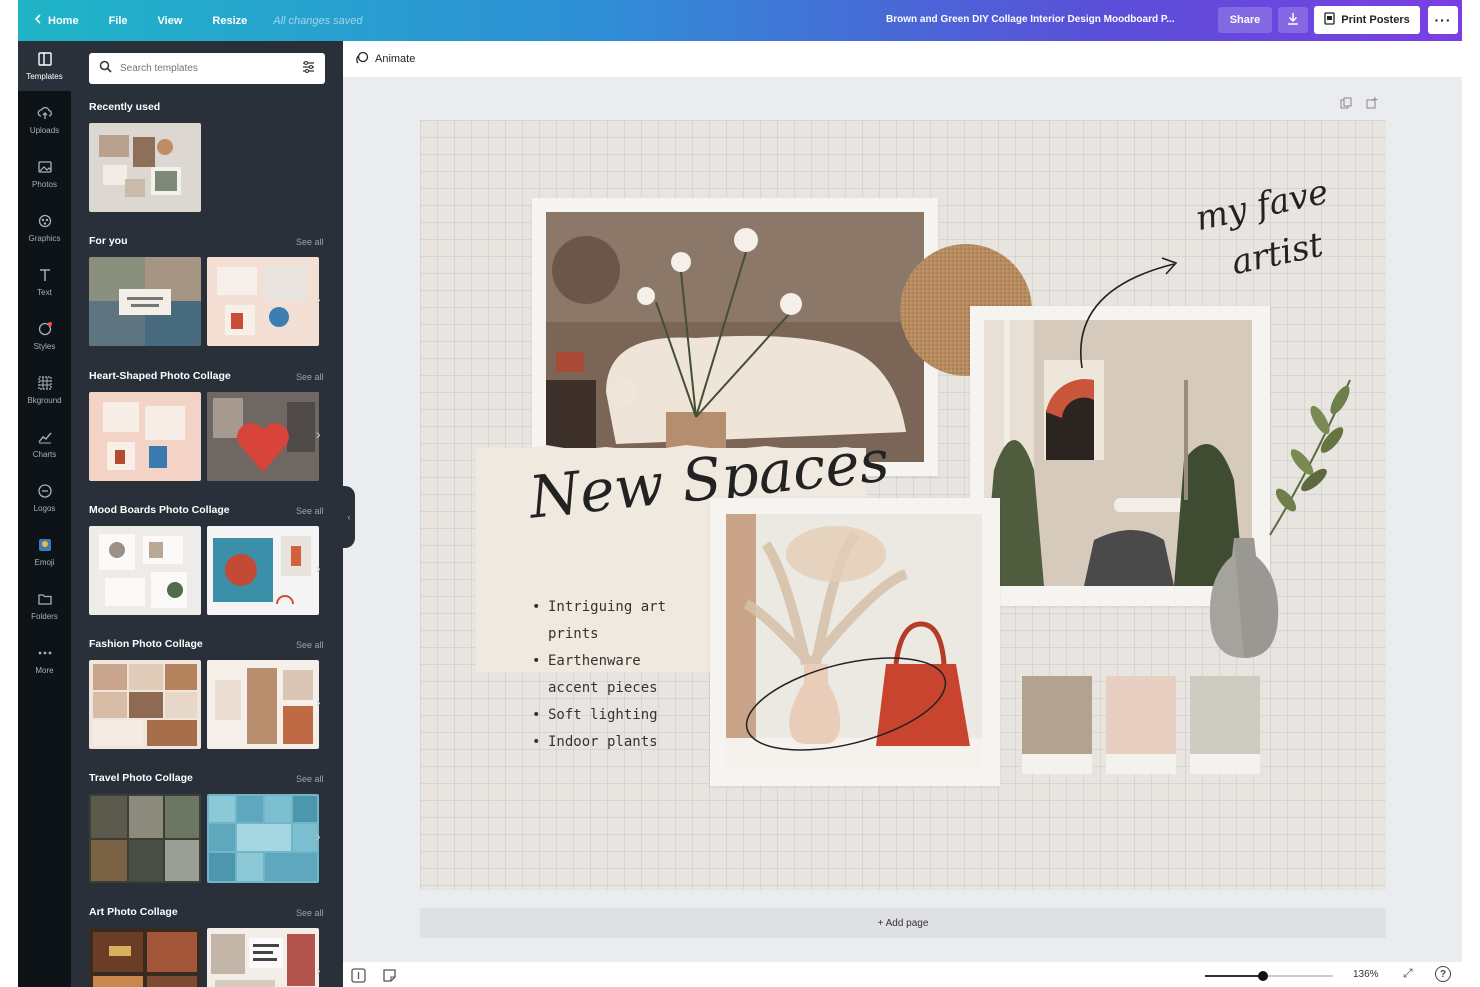  Describe the element at coordinates (395, 59) in the screenshot. I see `animate-button: Animate` at that location.